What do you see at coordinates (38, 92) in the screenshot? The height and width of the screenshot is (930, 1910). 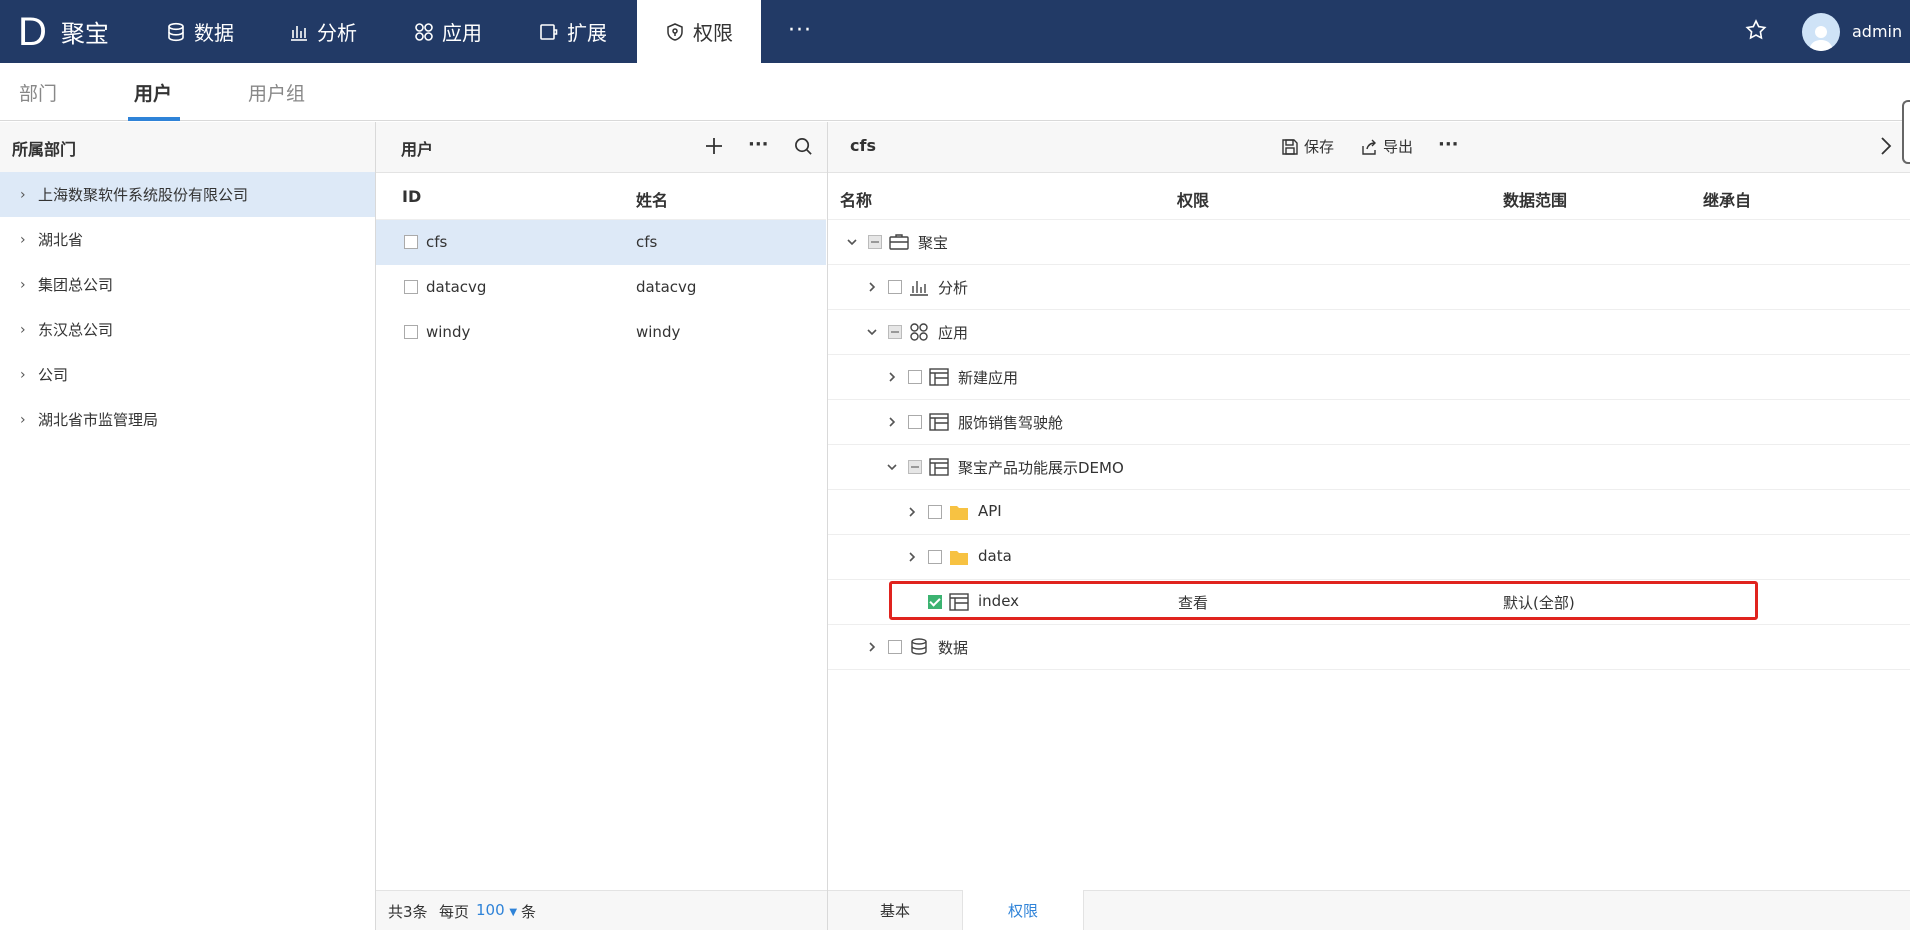 I see `tab-departments: 部门` at bounding box center [38, 92].